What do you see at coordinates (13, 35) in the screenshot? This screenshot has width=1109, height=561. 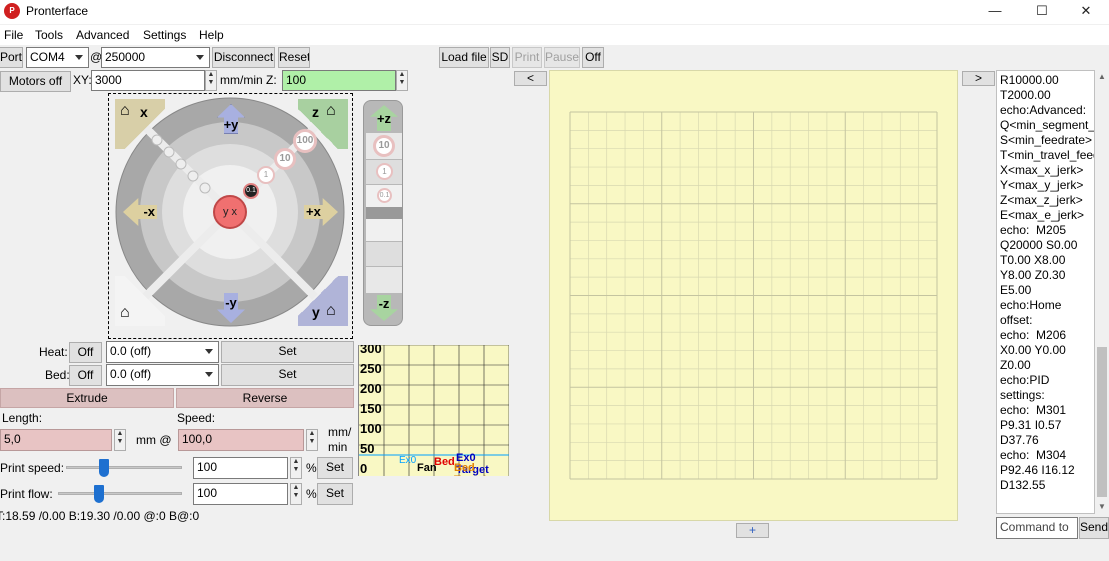 I see `menu-file: File` at bounding box center [13, 35].